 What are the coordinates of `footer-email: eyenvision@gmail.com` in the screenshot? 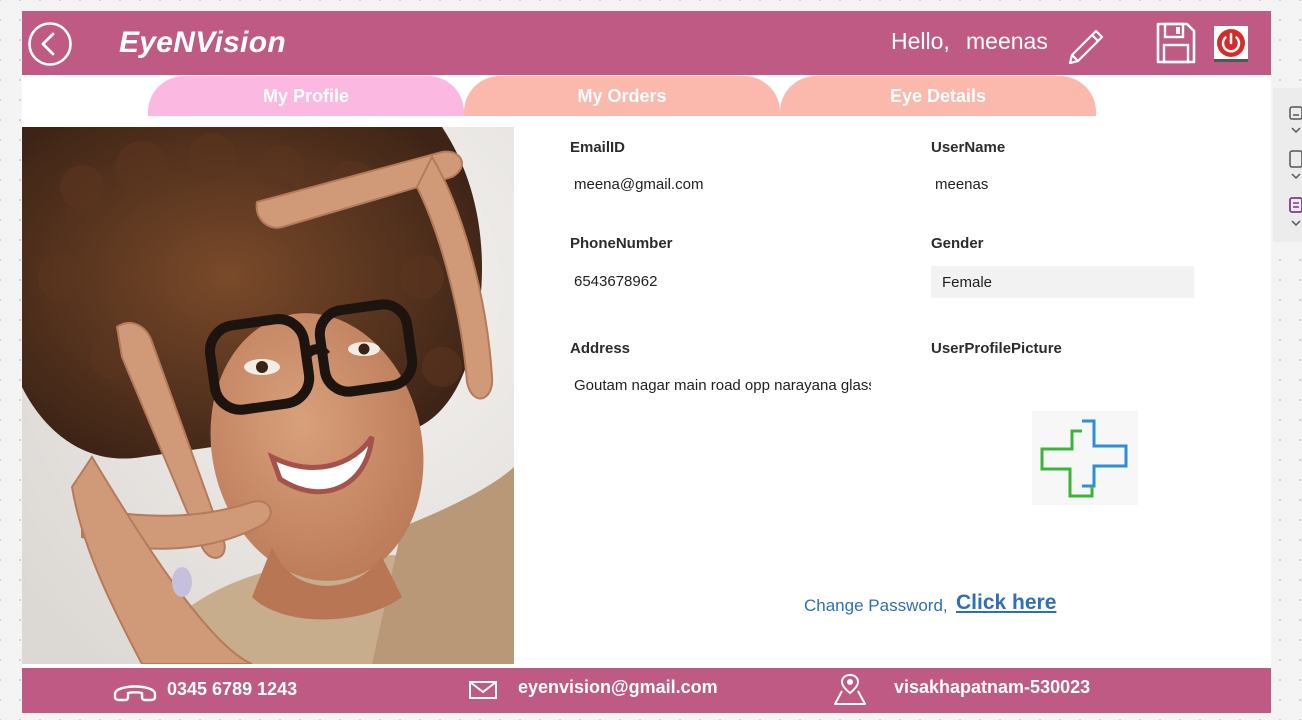 It's located at (618, 687).